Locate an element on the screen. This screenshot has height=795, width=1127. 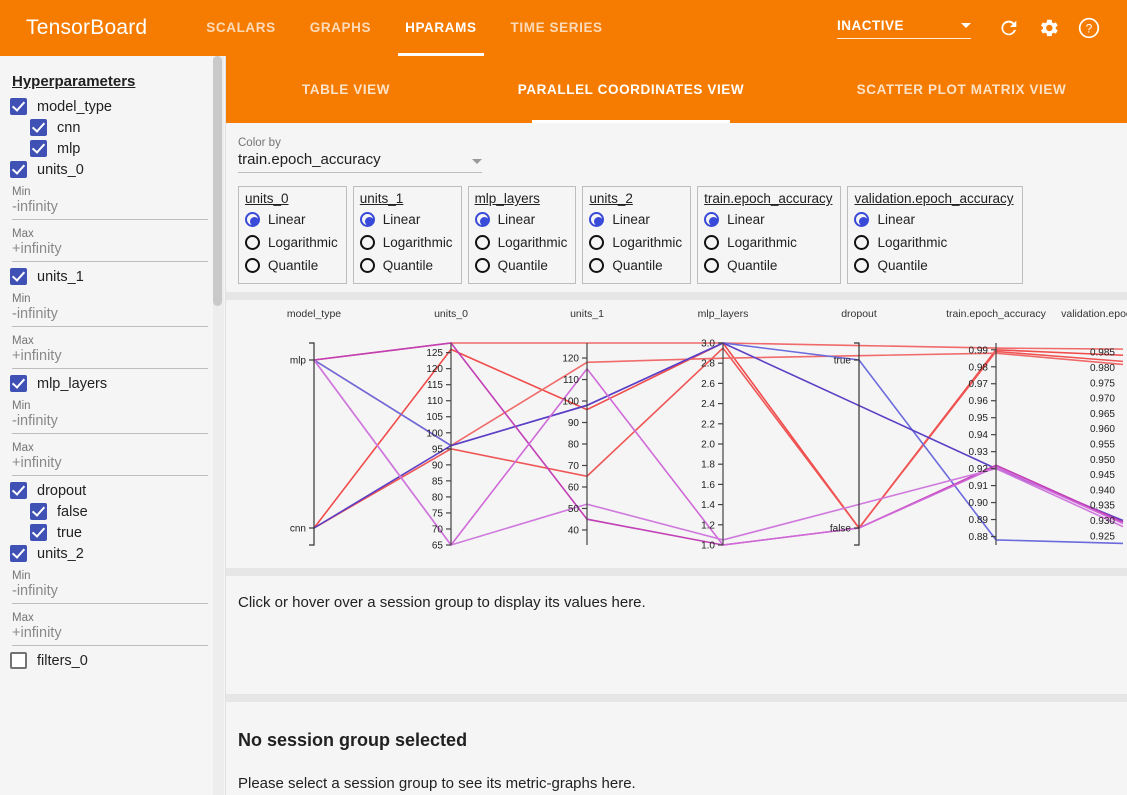
sidebar-item-units-1: units_1 is located at coordinates (111, 276).